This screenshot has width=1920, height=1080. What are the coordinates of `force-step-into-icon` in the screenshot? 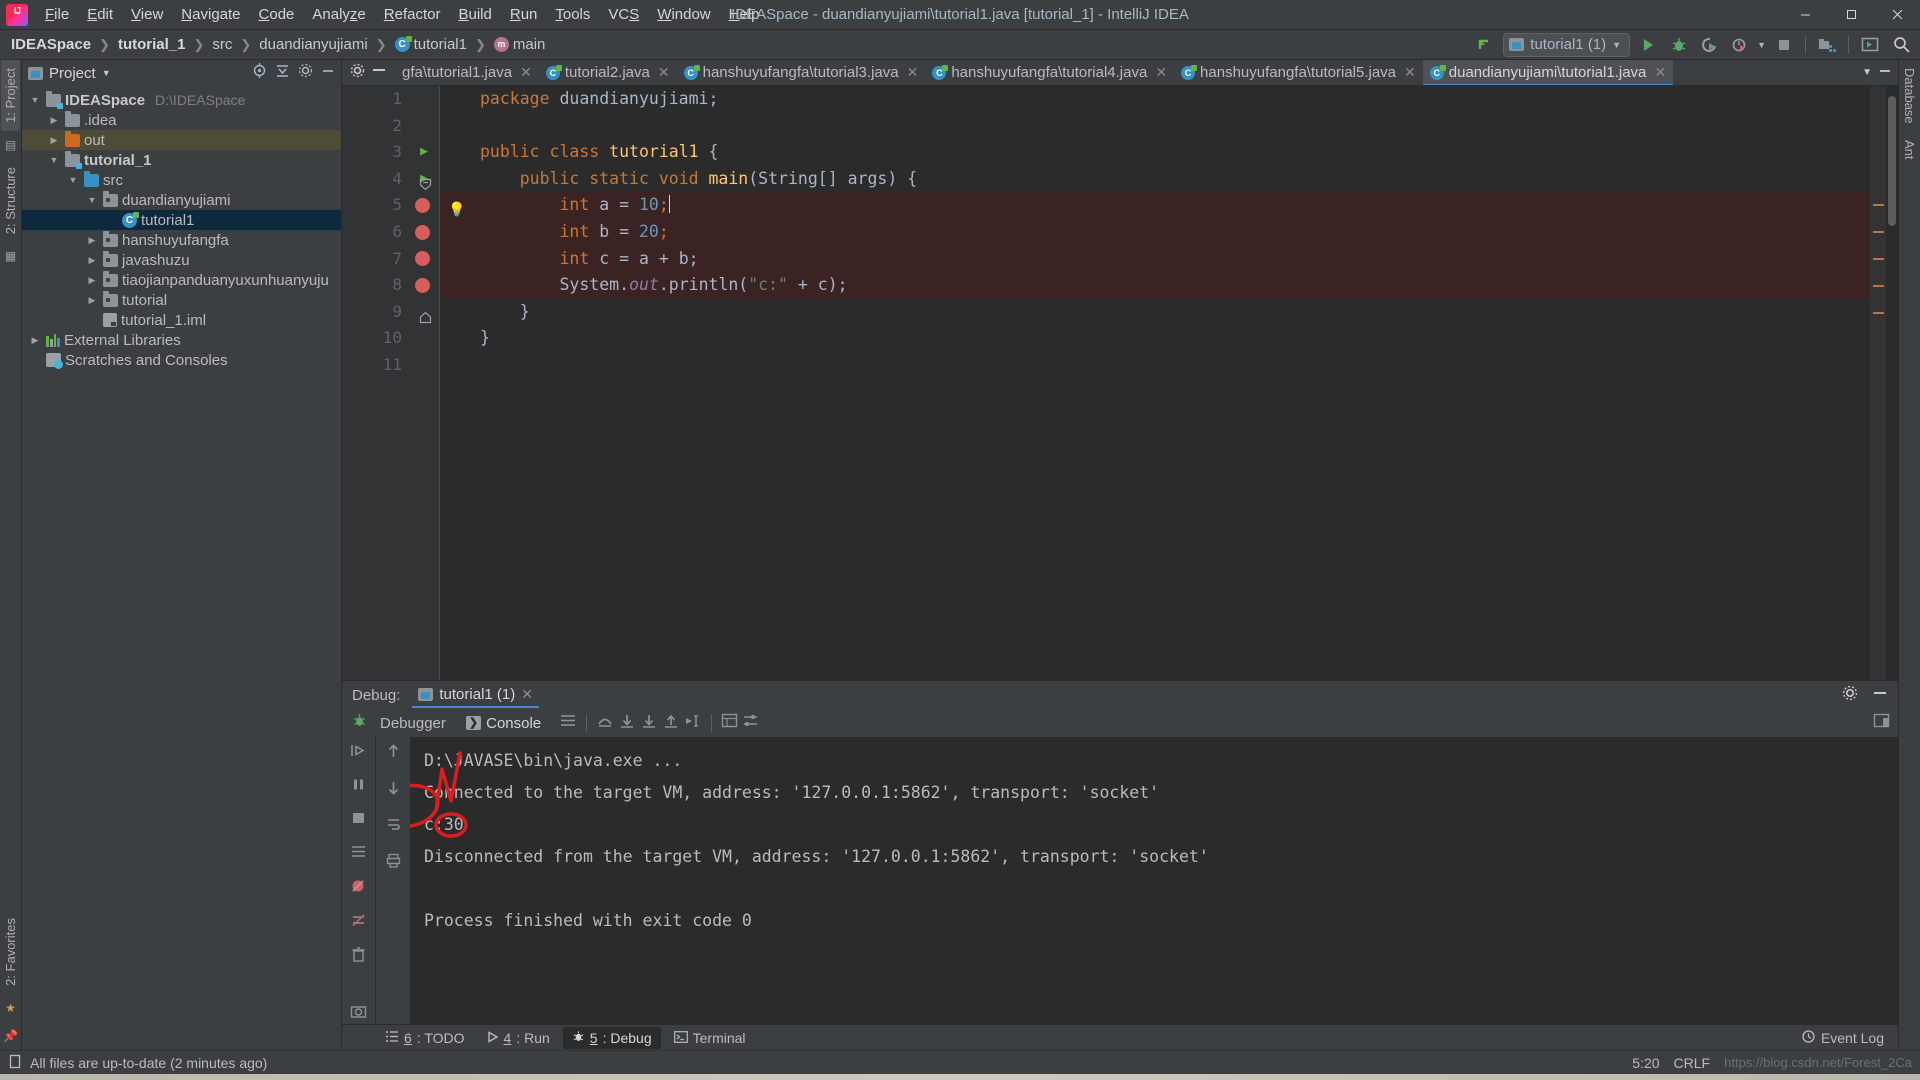 It's located at (649, 723).